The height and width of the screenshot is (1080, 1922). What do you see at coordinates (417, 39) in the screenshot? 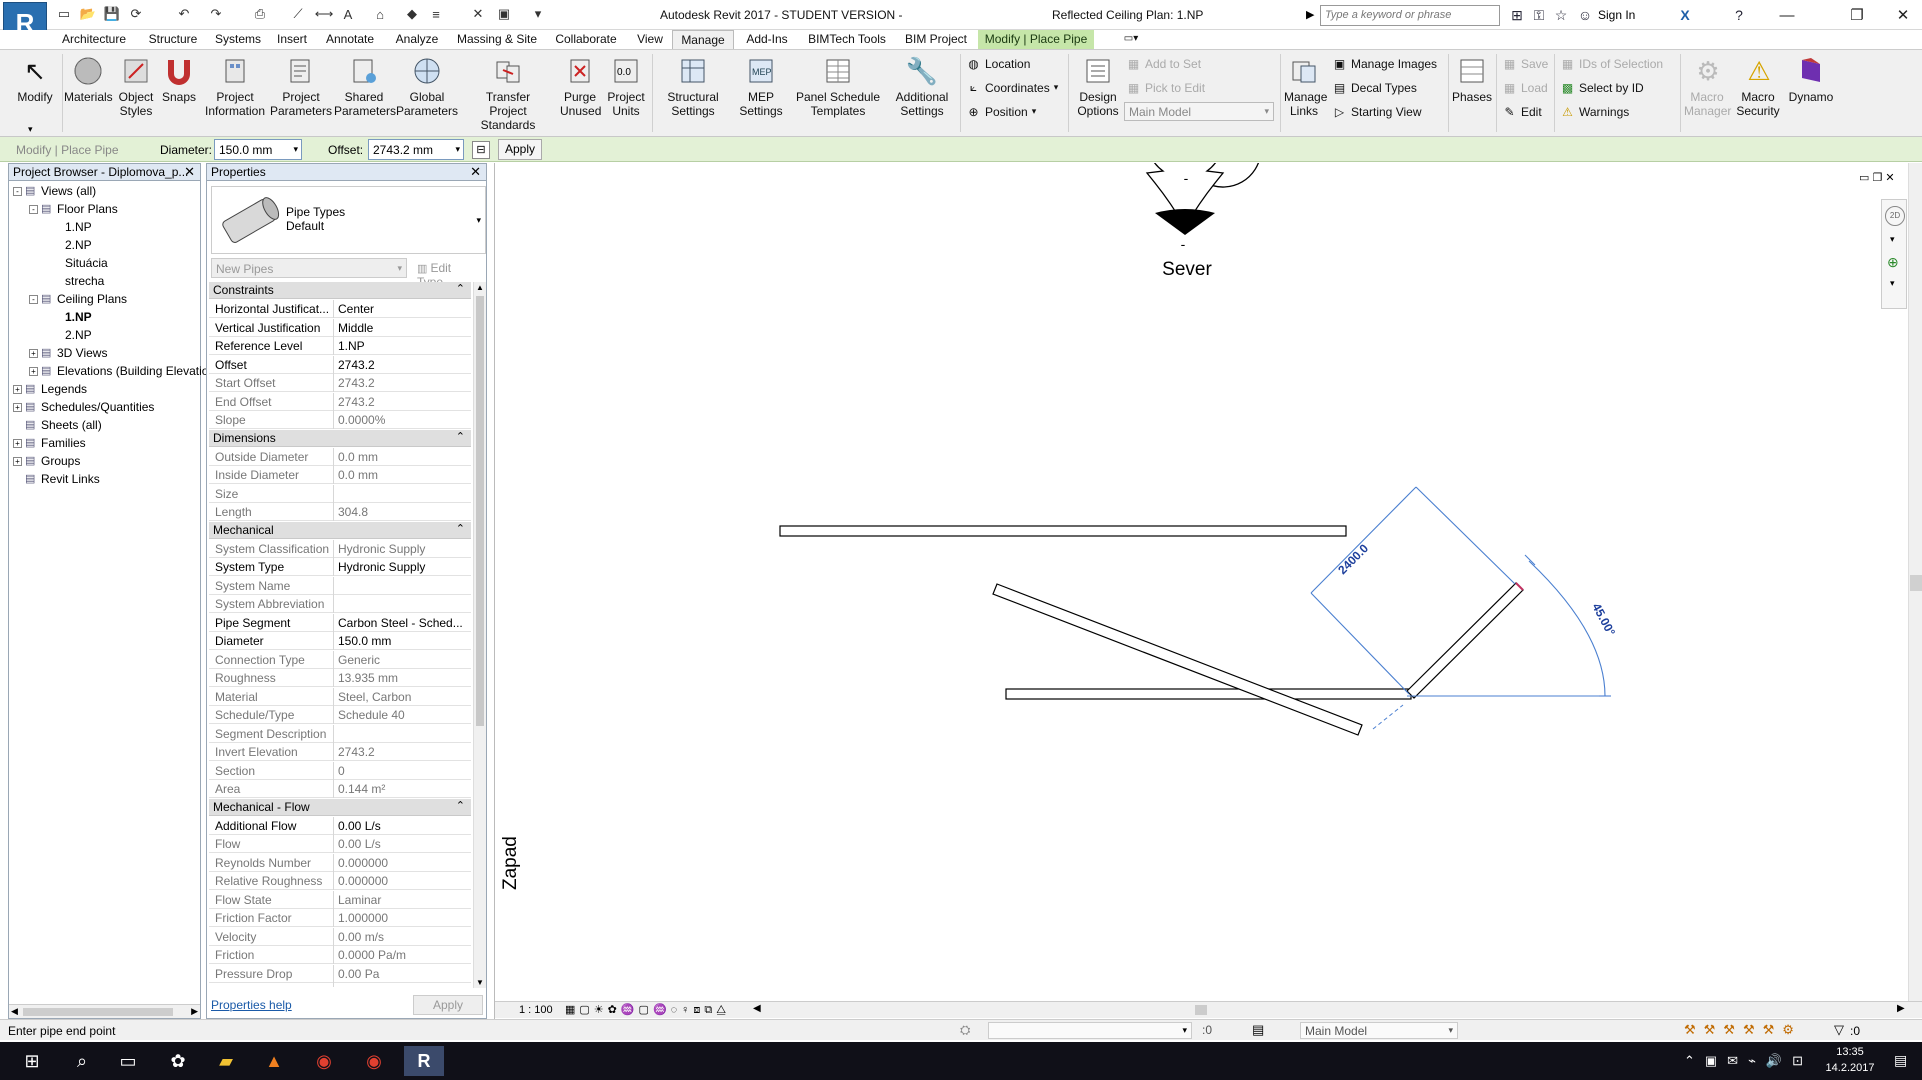
I see `tab-analyze: Analyze` at bounding box center [417, 39].